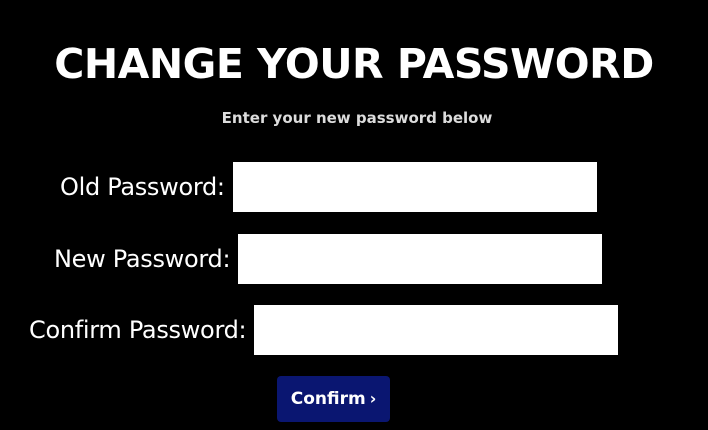  I want to click on new-password-row: New Password:, so click(328, 259).